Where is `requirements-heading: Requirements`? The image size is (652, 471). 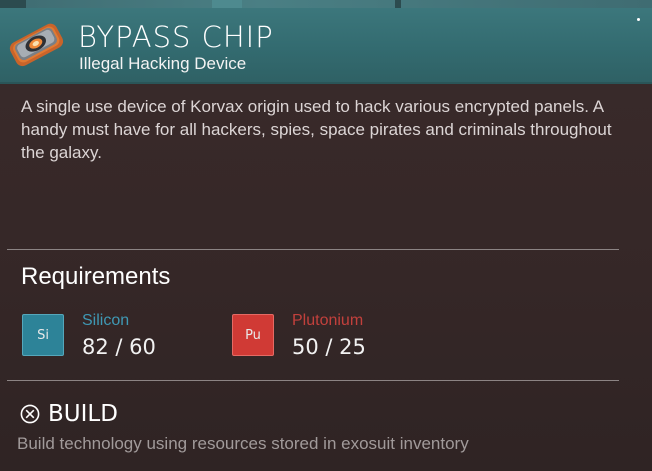
requirements-heading: Requirements is located at coordinates (96, 276).